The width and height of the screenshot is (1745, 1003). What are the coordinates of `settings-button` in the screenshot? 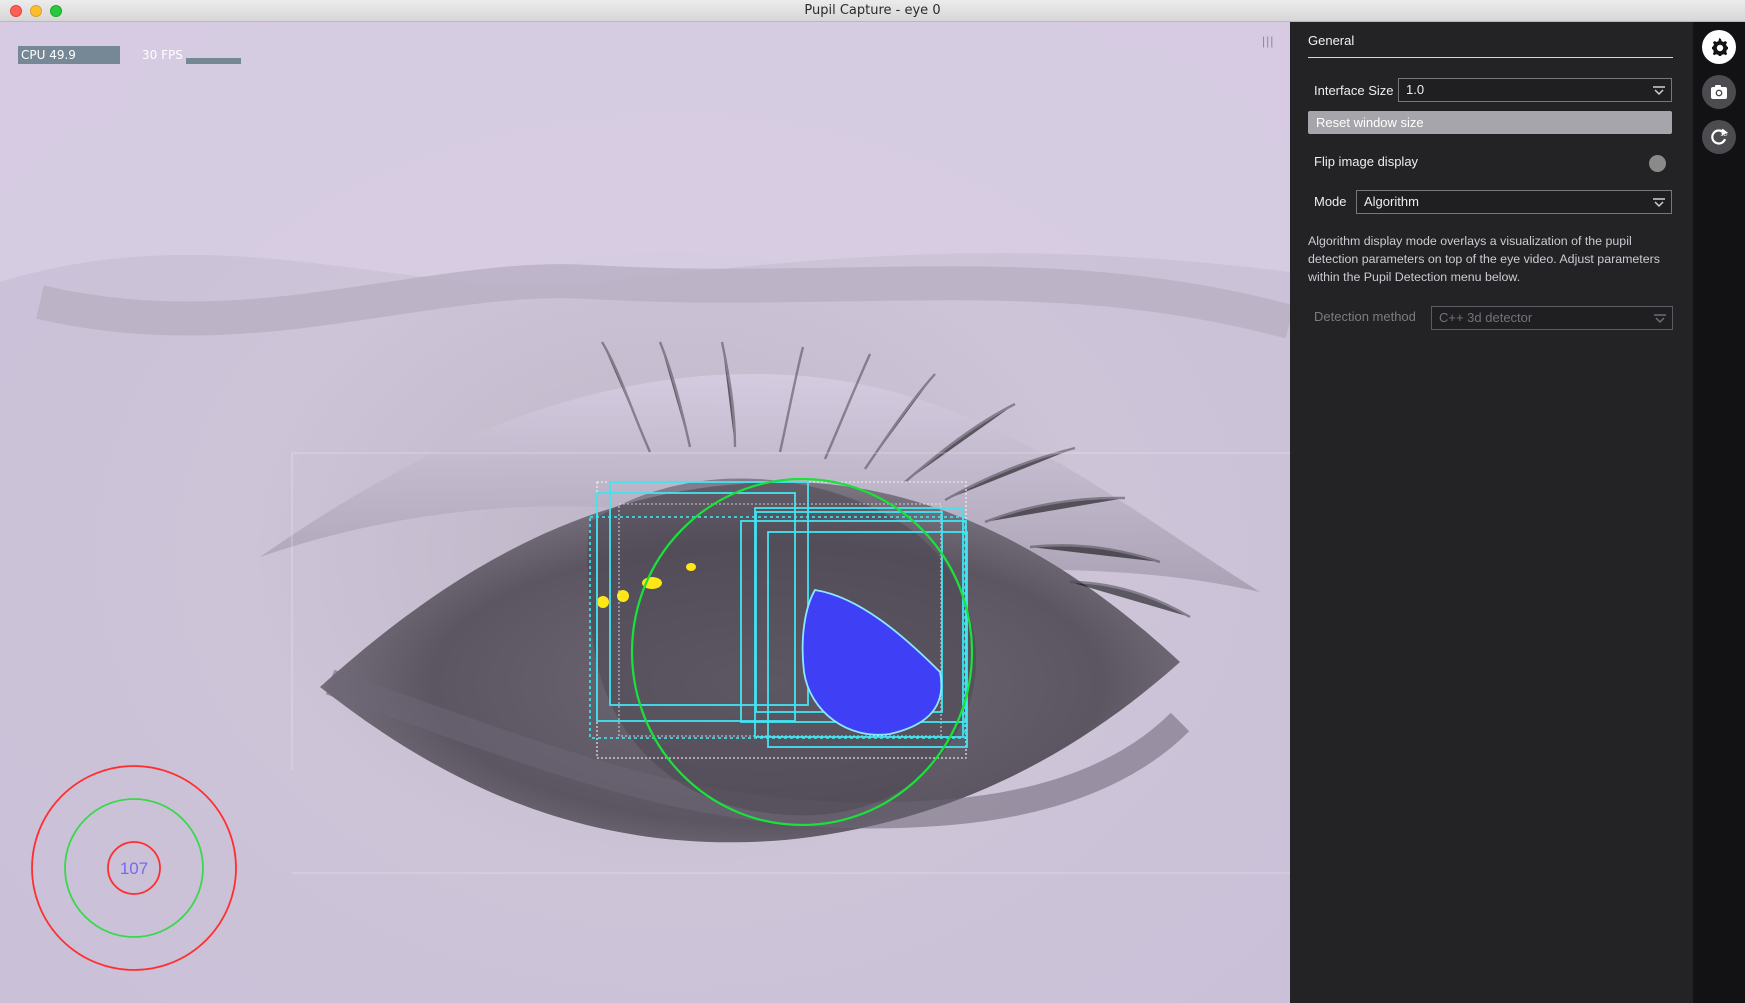 It's located at (1719, 47).